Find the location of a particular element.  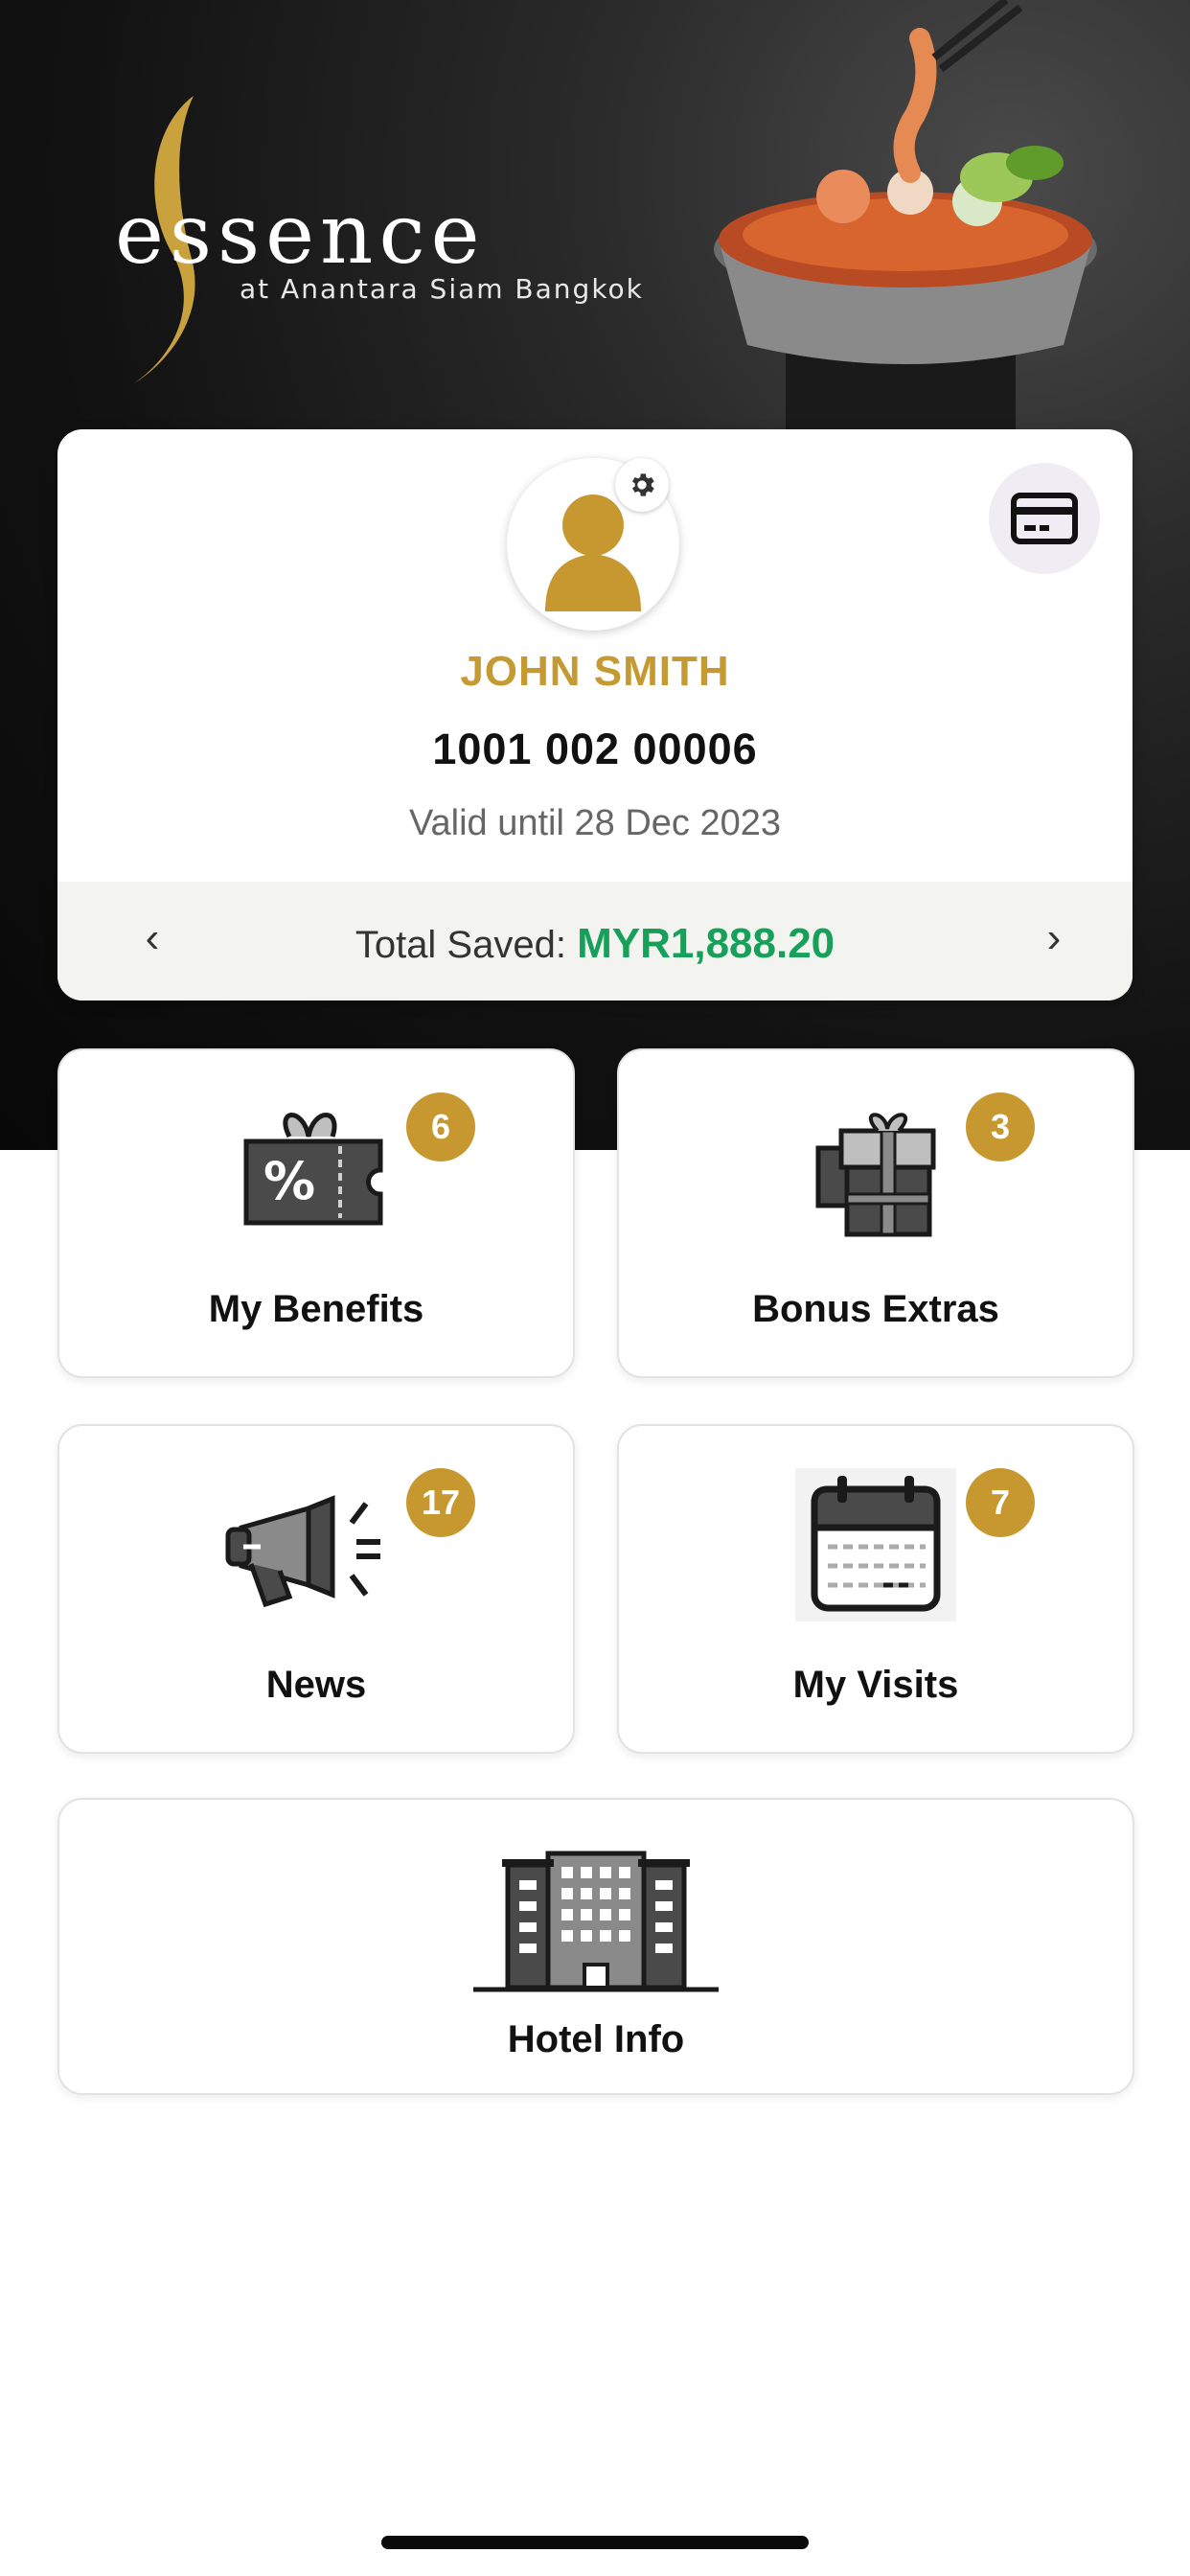

tile-my-visits: 7 My Visits is located at coordinates (875, 1589).